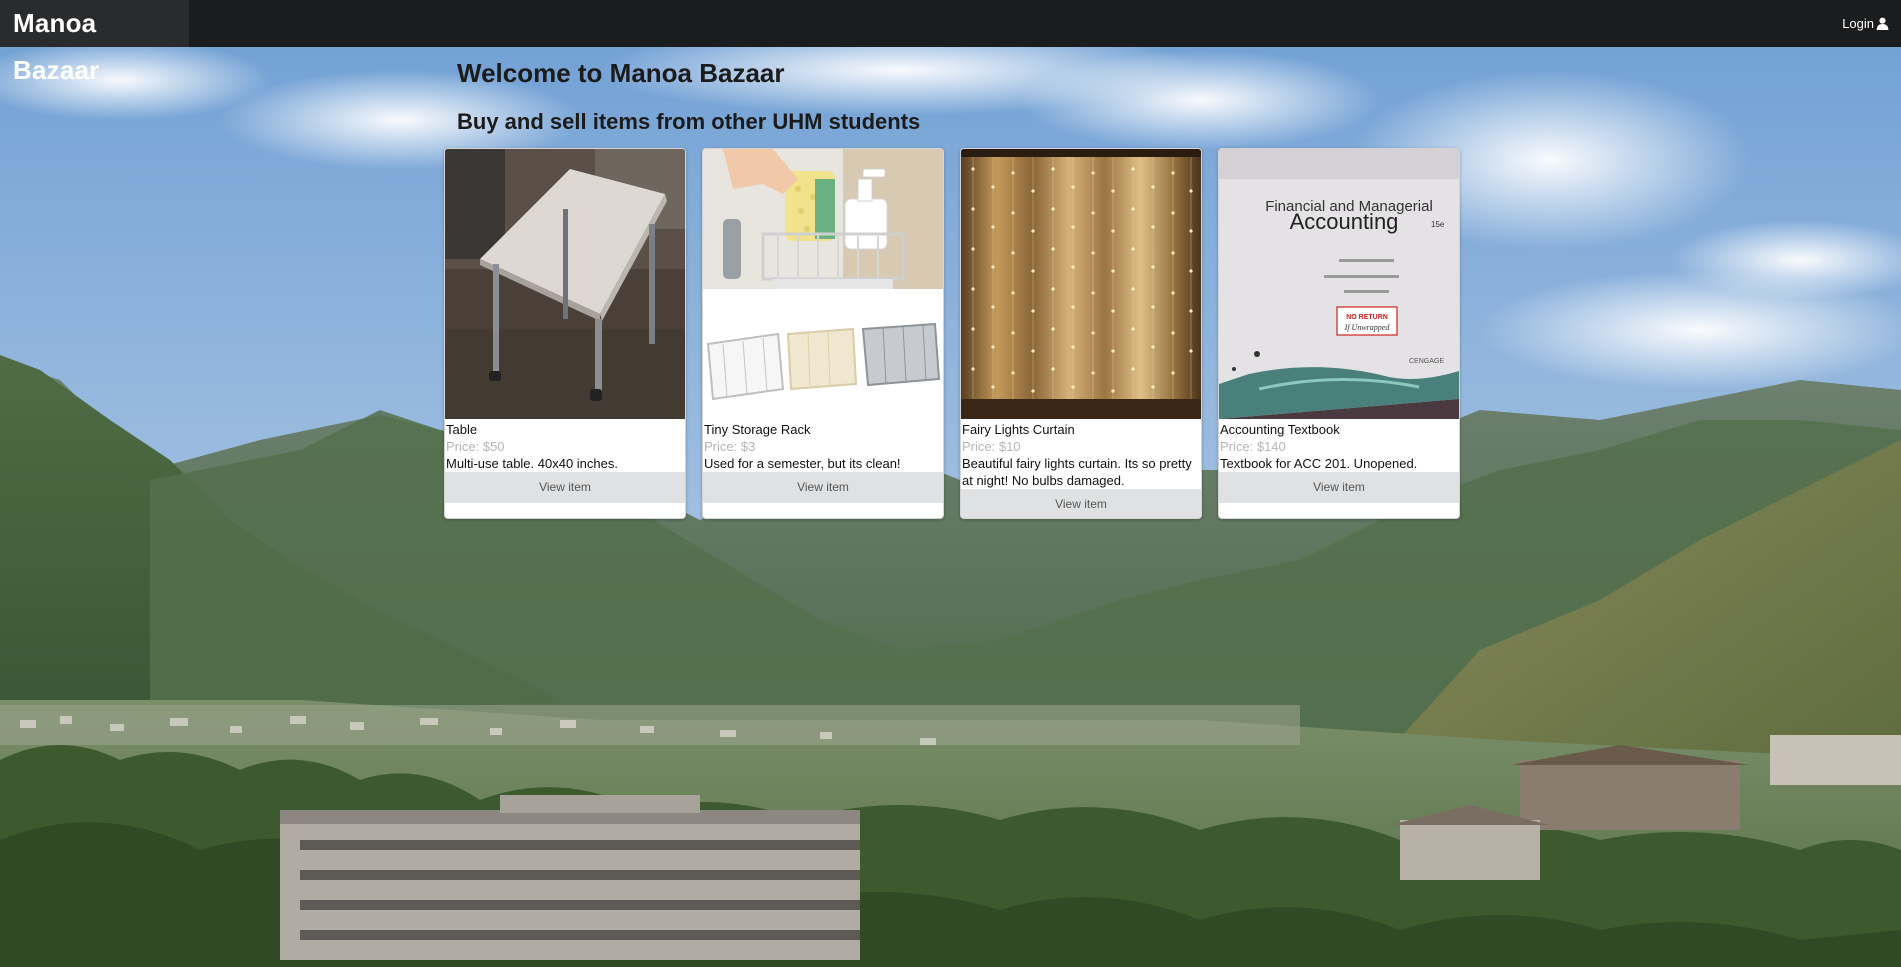 This screenshot has width=1901, height=967. What do you see at coordinates (1018, 429) in the screenshot?
I see `item-title: Fairy Lights Curtain` at bounding box center [1018, 429].